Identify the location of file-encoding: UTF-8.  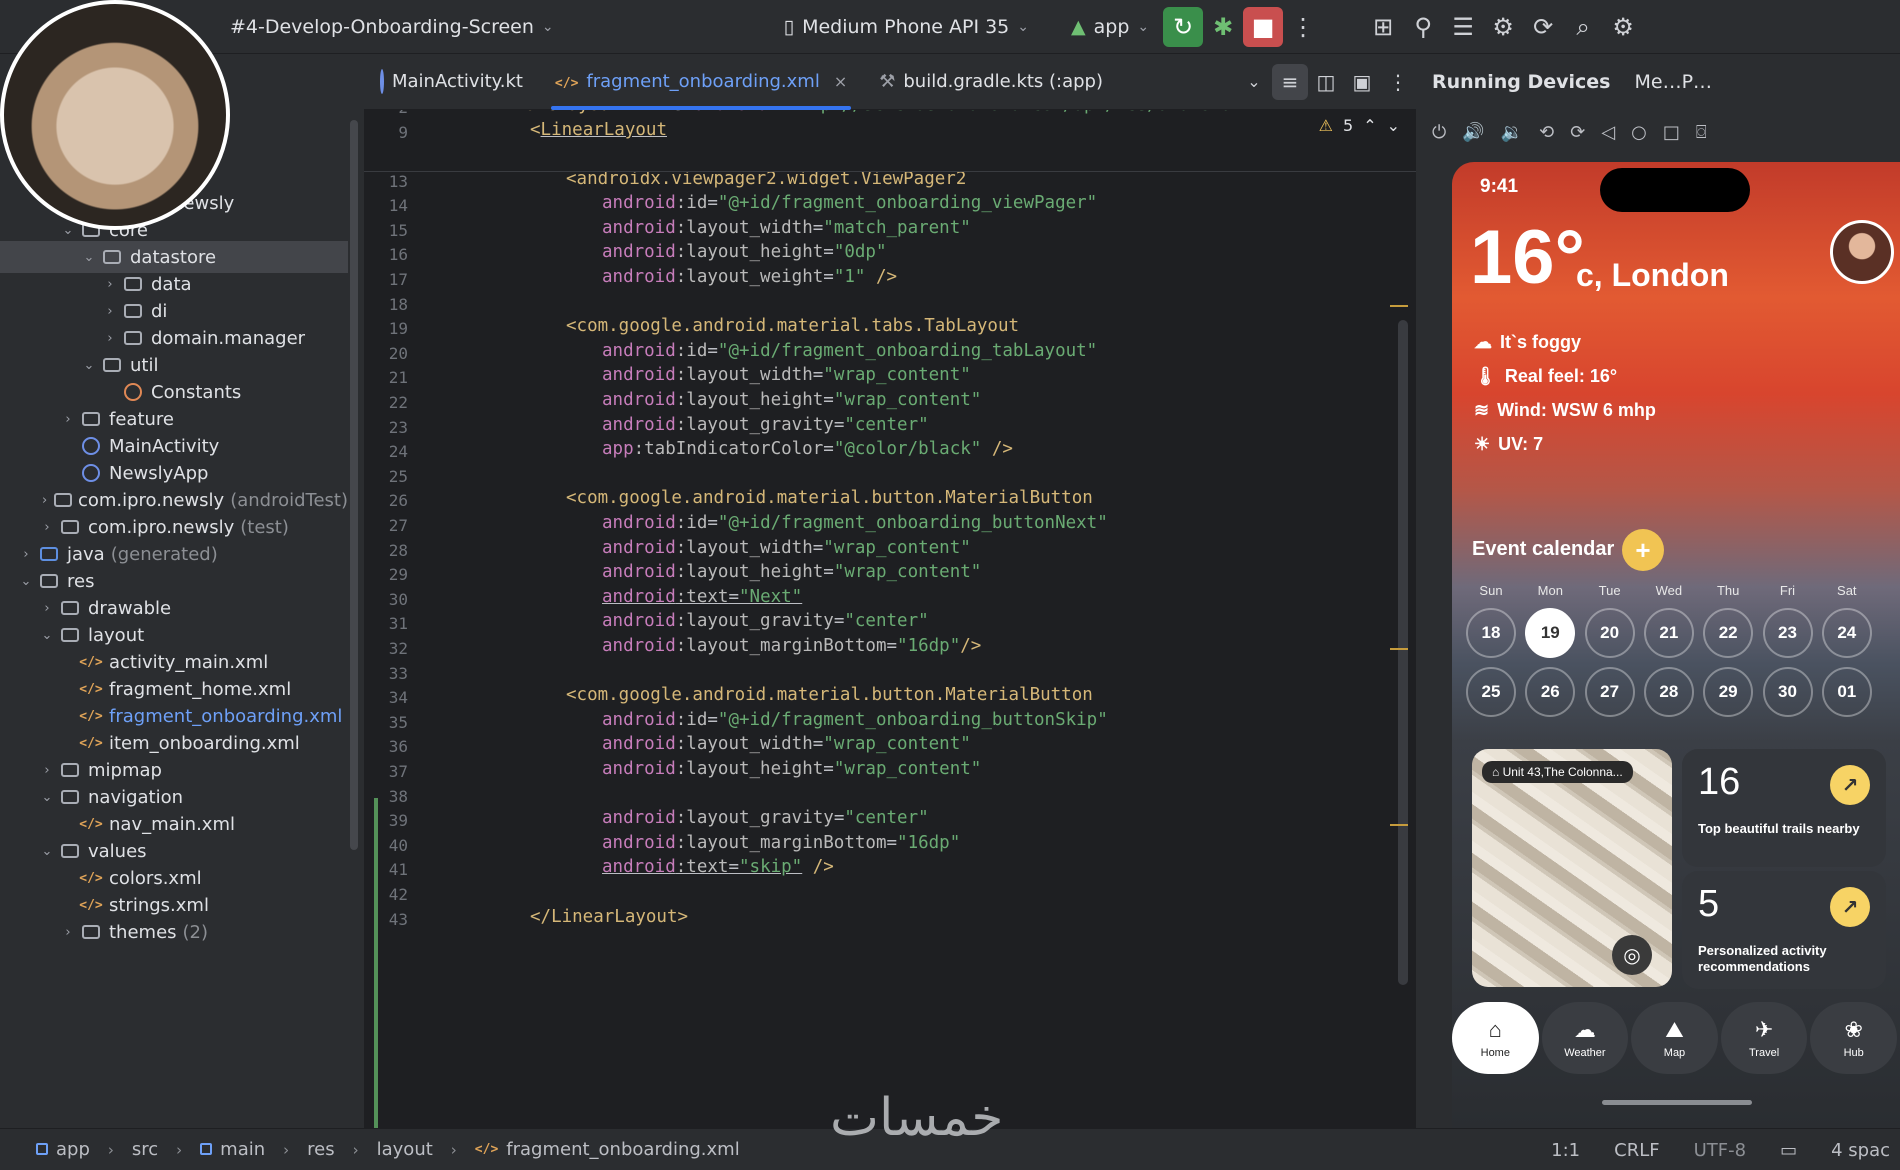
(1720, 1150).